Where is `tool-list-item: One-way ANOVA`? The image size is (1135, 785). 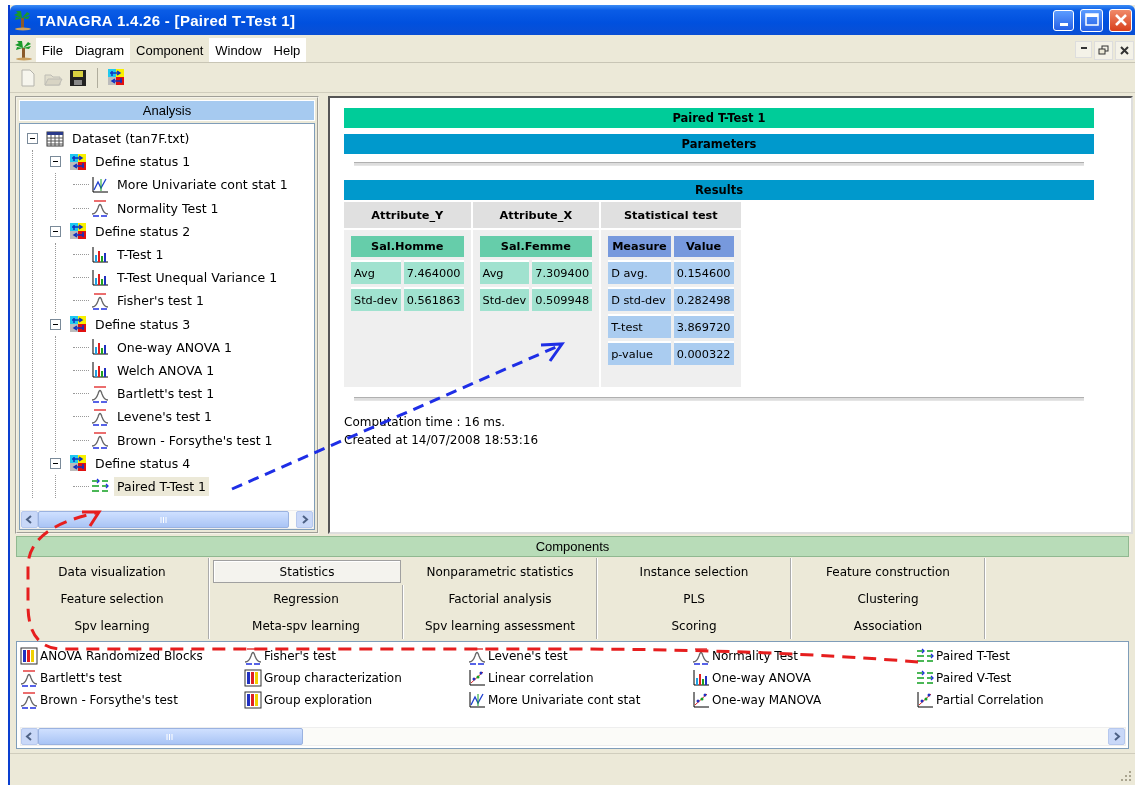
tool-list-item: One-way ANOVA is located at coordinates (761, 678).